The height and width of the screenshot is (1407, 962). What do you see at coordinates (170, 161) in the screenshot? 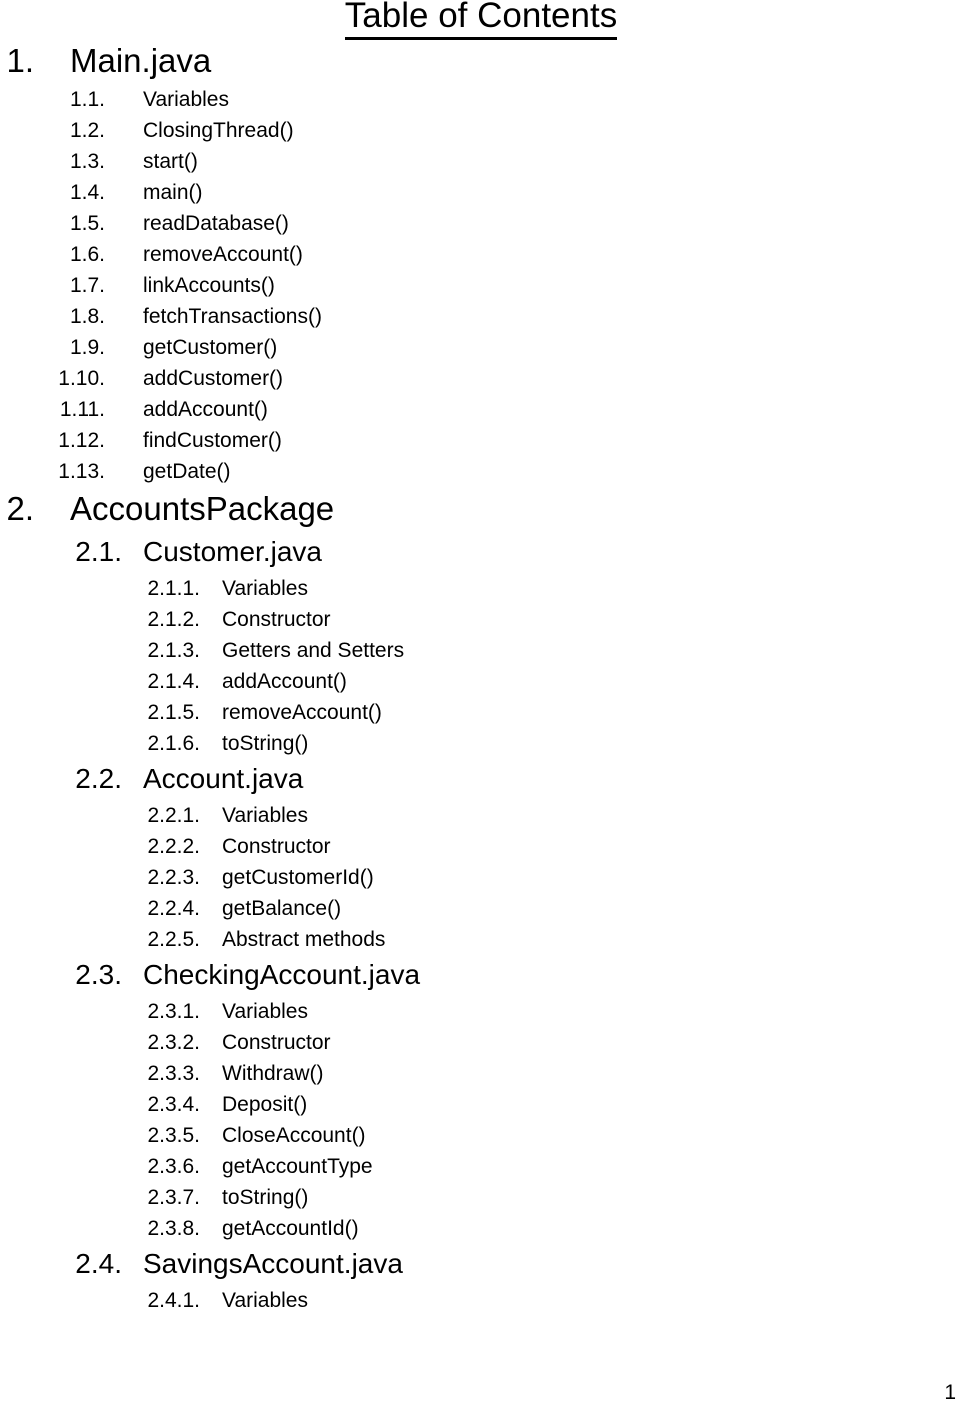
I see `toc-entry-label: start()` at bounding box center [170, 161].